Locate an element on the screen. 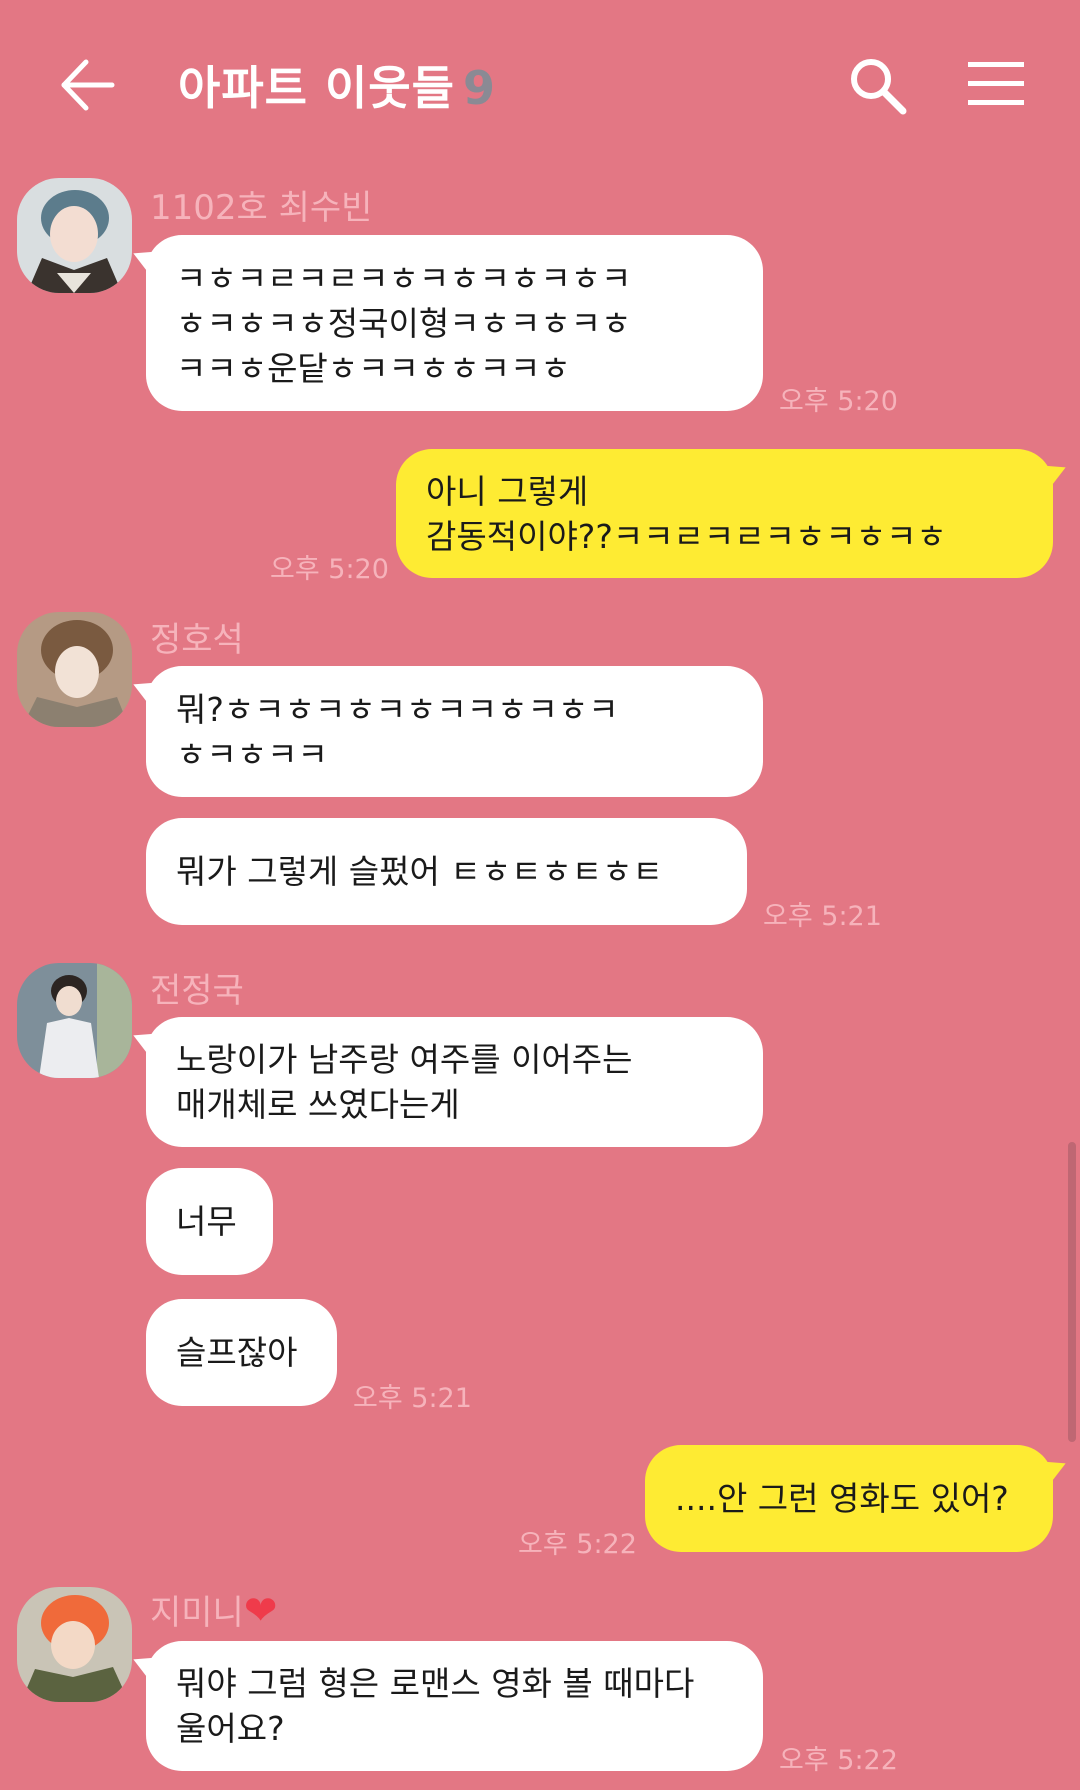  message-bubble: 뭐야 그럼 형은 로맨스 영화 볼 때마다 울어요? is located at coordinates (454, 1706).